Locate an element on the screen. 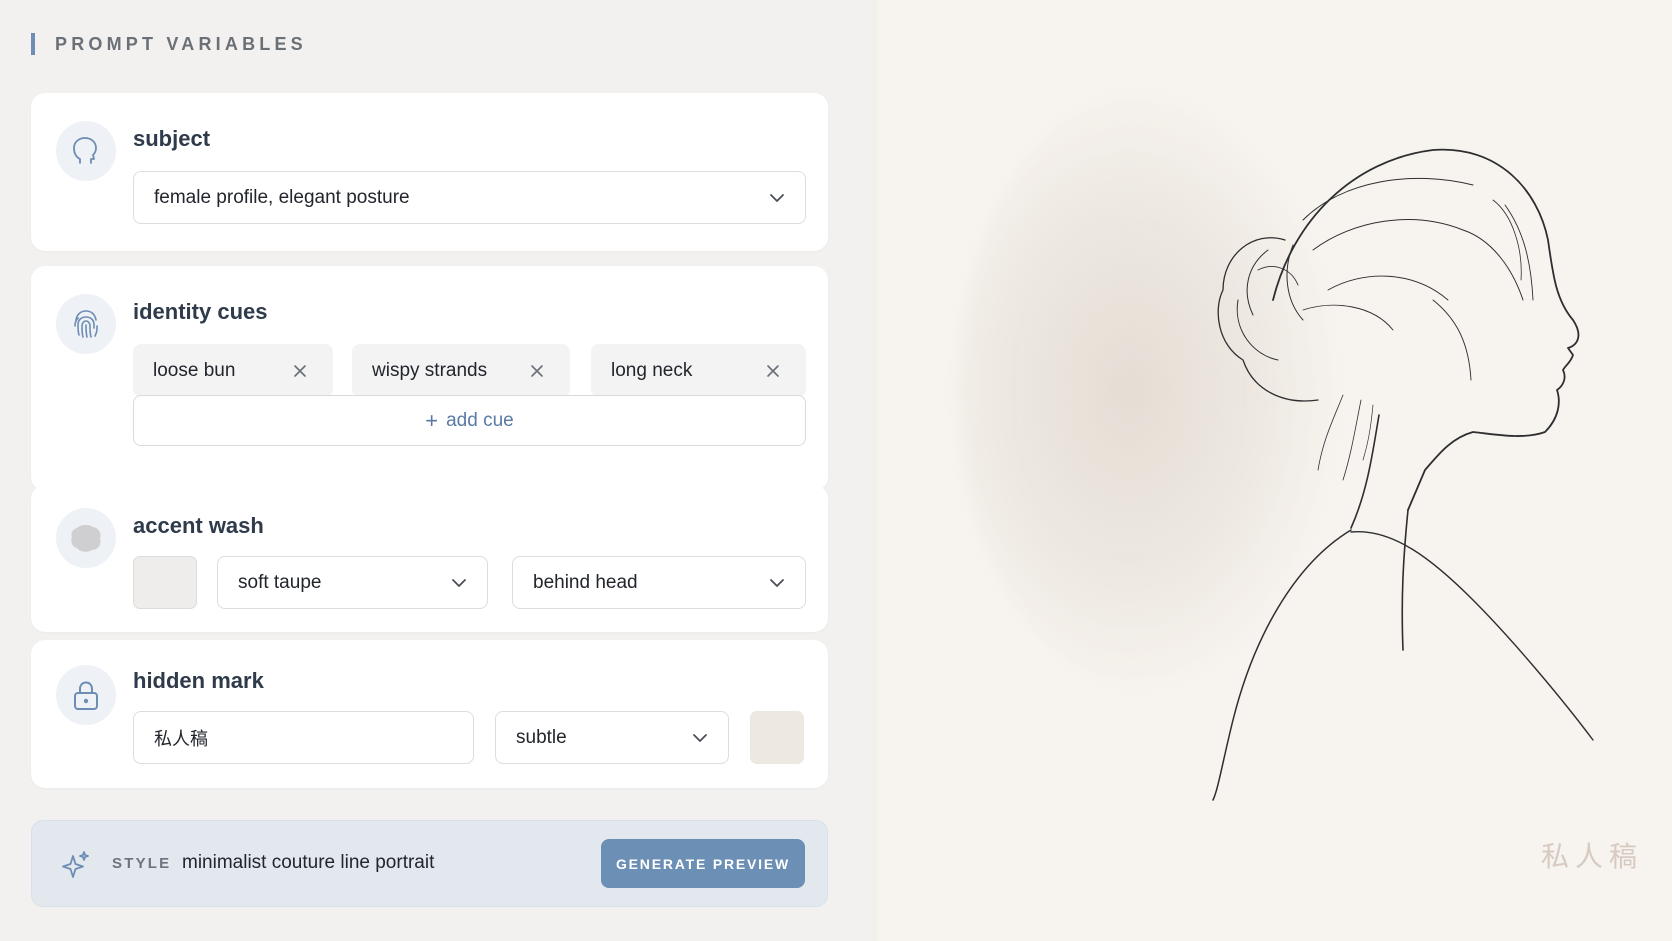  wash-placement-select: behind head is located at coordinates (659, 582).